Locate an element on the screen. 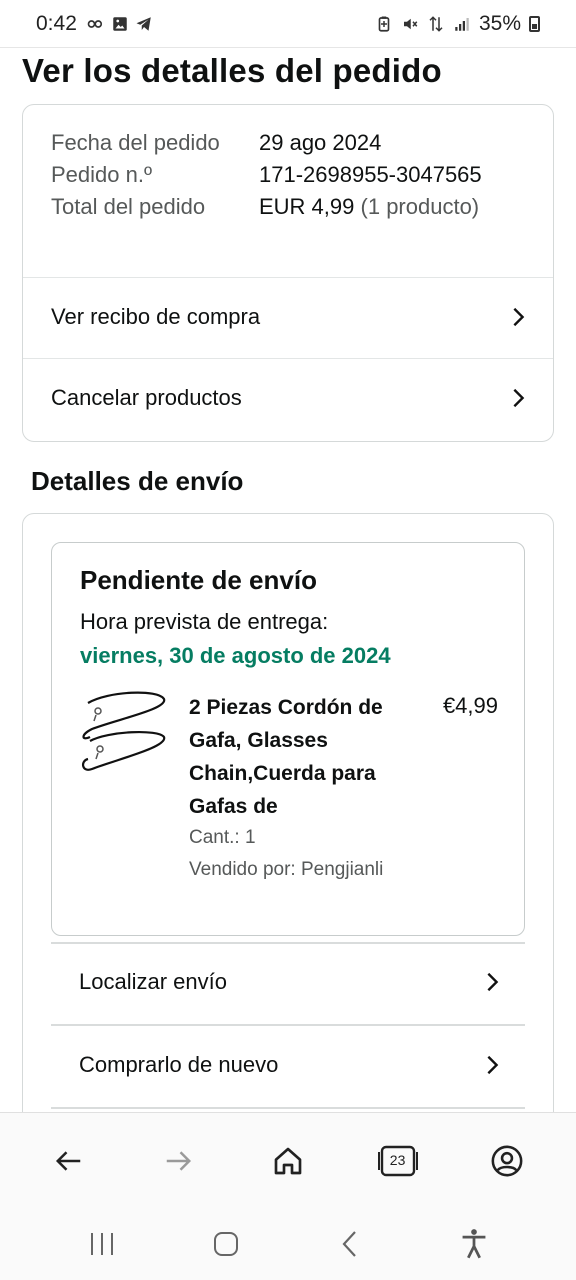  product-seller: Vendido por: Pengjianli is located at coordinates (286, 869).